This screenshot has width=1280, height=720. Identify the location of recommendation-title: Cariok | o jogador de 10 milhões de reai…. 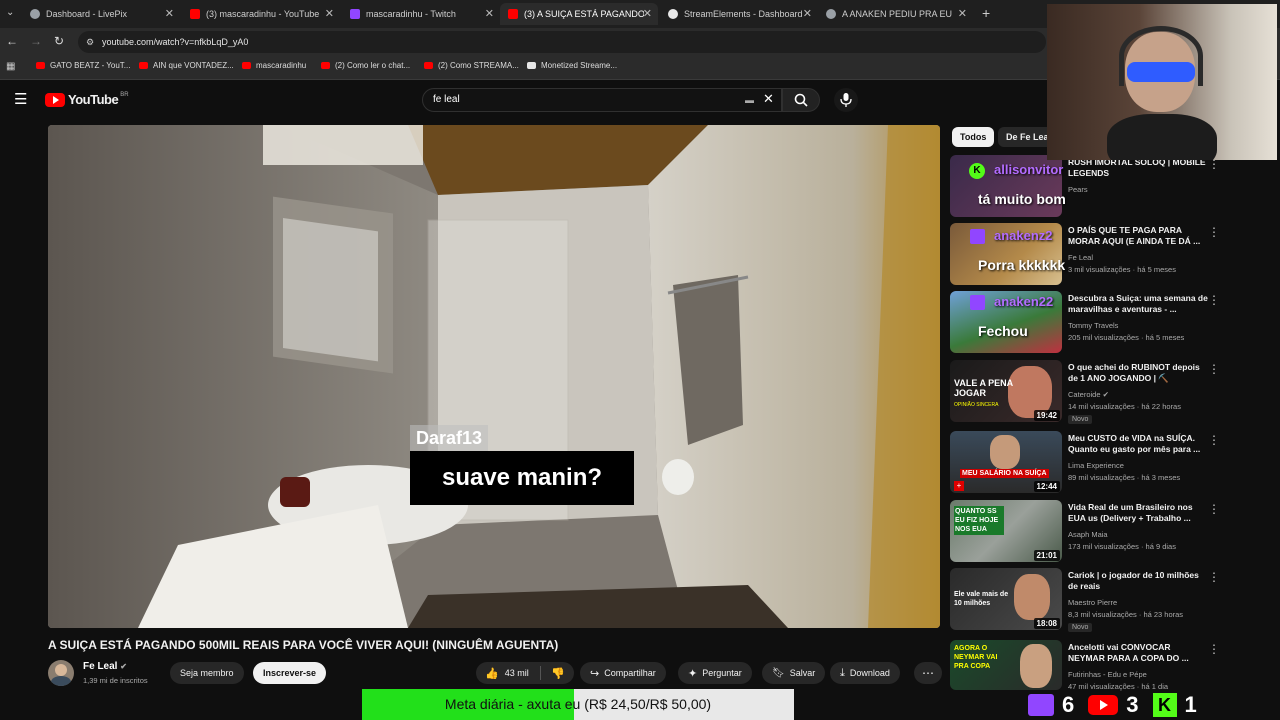
(1133, 580).